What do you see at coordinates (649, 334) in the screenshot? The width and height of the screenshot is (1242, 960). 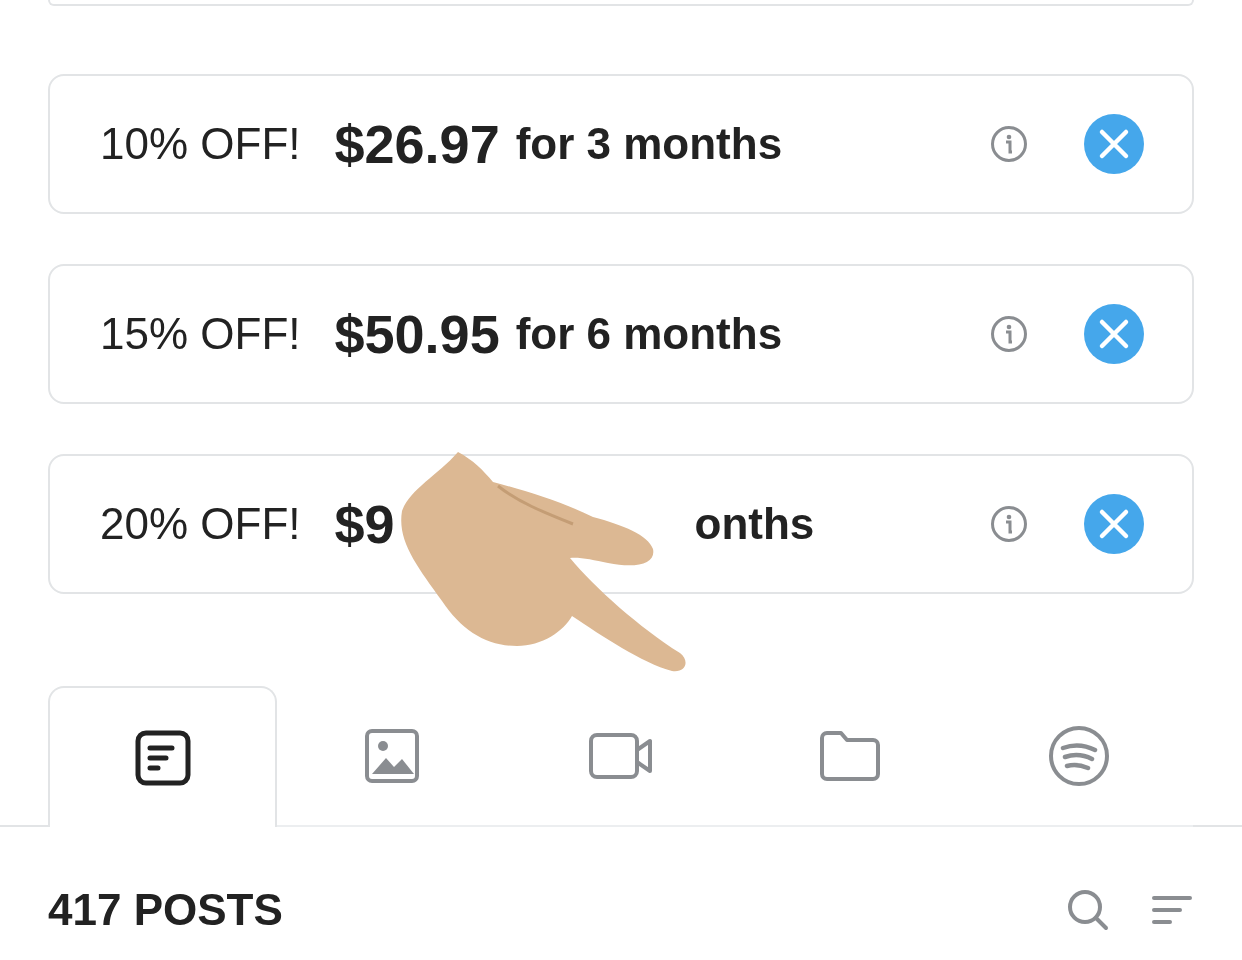 I see `period-label: for 6 months` at bounding box center [649, 334].